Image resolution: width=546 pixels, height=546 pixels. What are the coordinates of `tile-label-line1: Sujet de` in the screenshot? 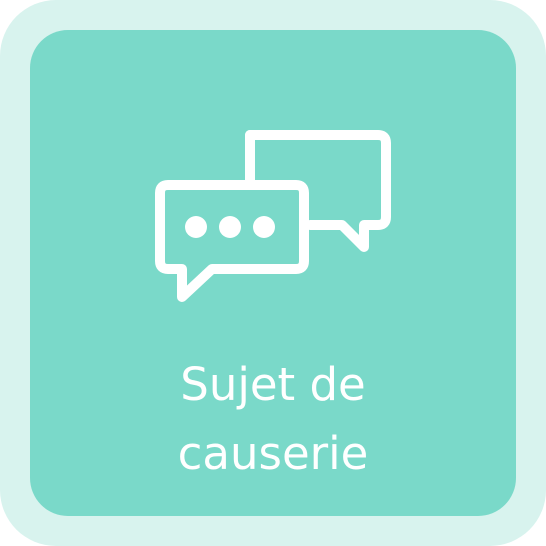 It's located at (273, 384).